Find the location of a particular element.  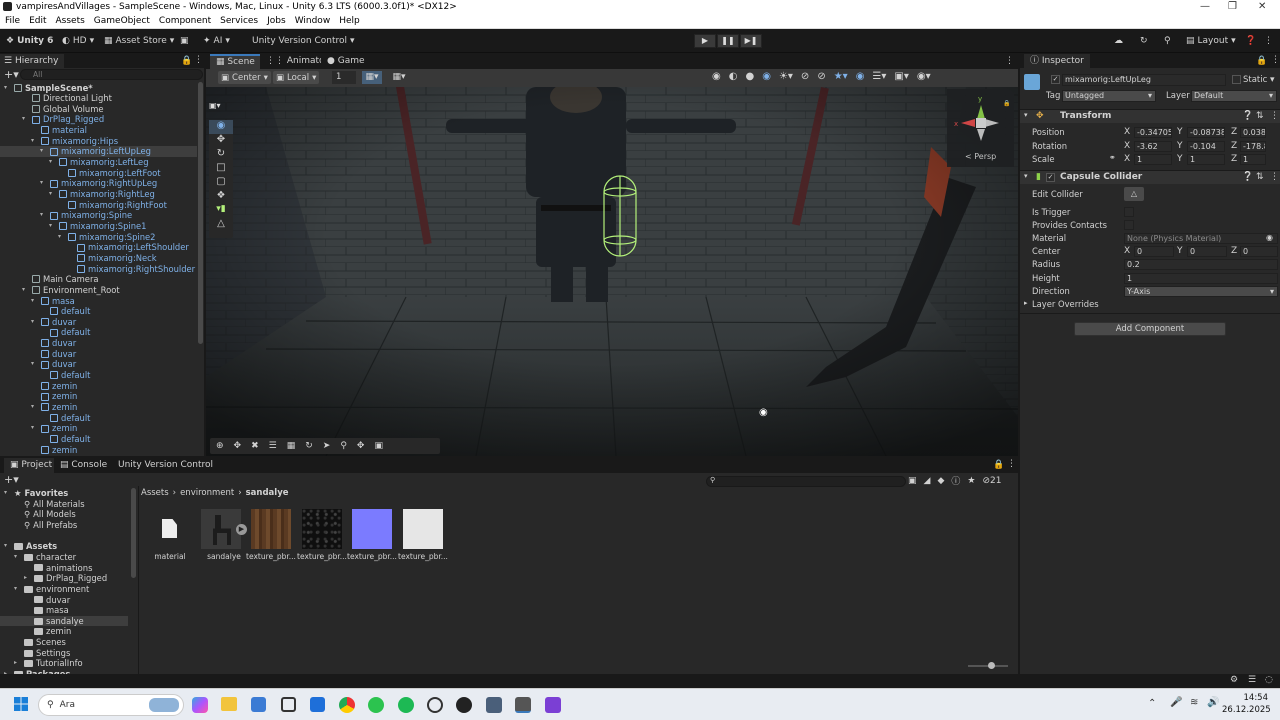

direction-dropdown: Y-Axis ▾ is located at coordinates (1201, 291).